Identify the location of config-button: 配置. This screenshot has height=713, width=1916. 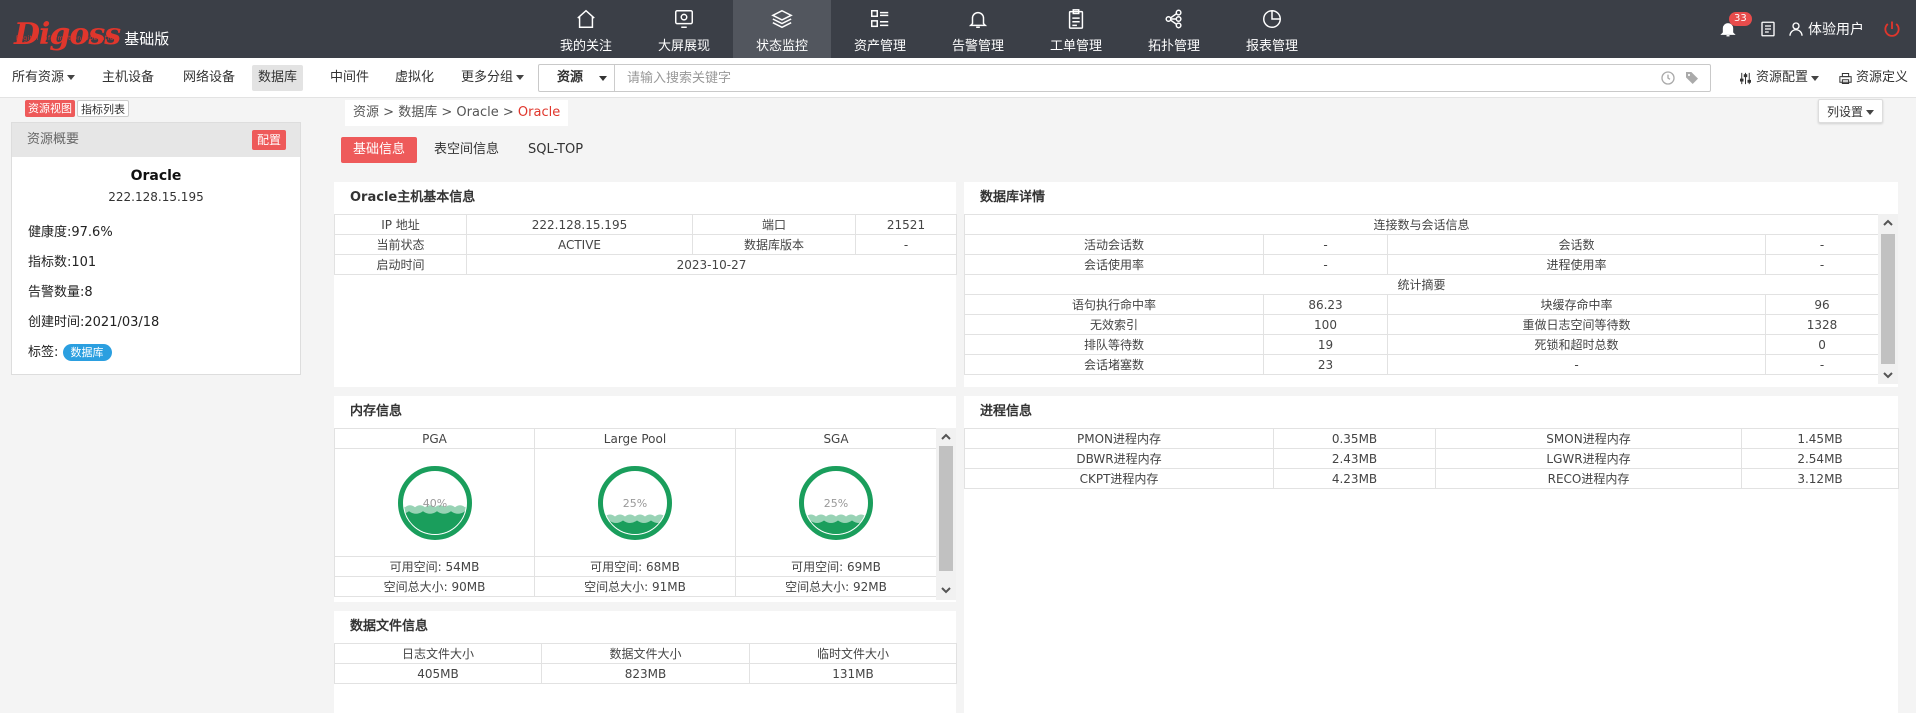
(268, 140).